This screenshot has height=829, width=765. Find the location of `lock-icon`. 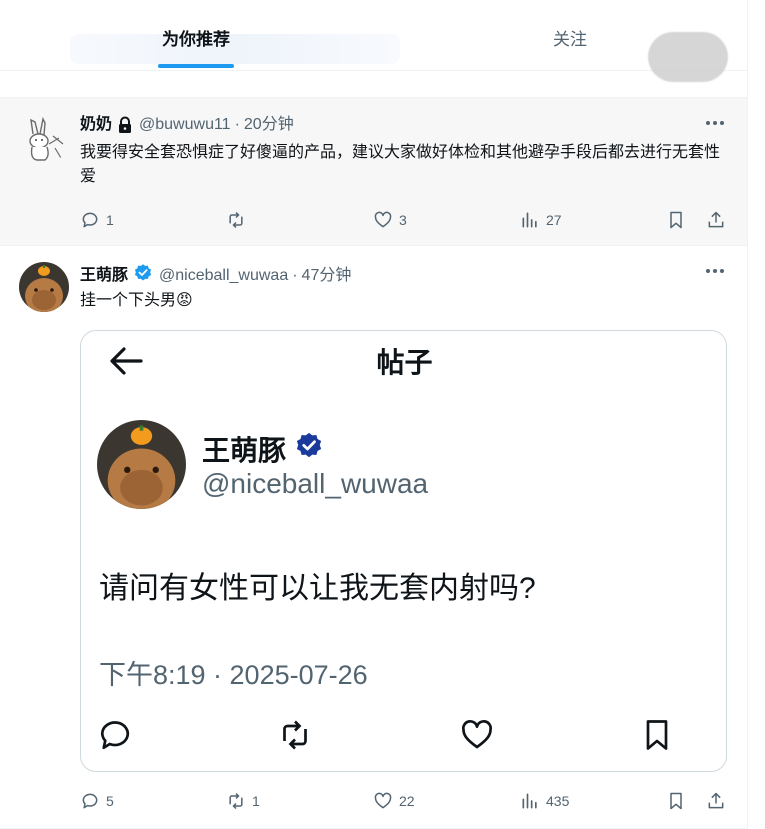

lock-icon is located at coordinates (125, 125).